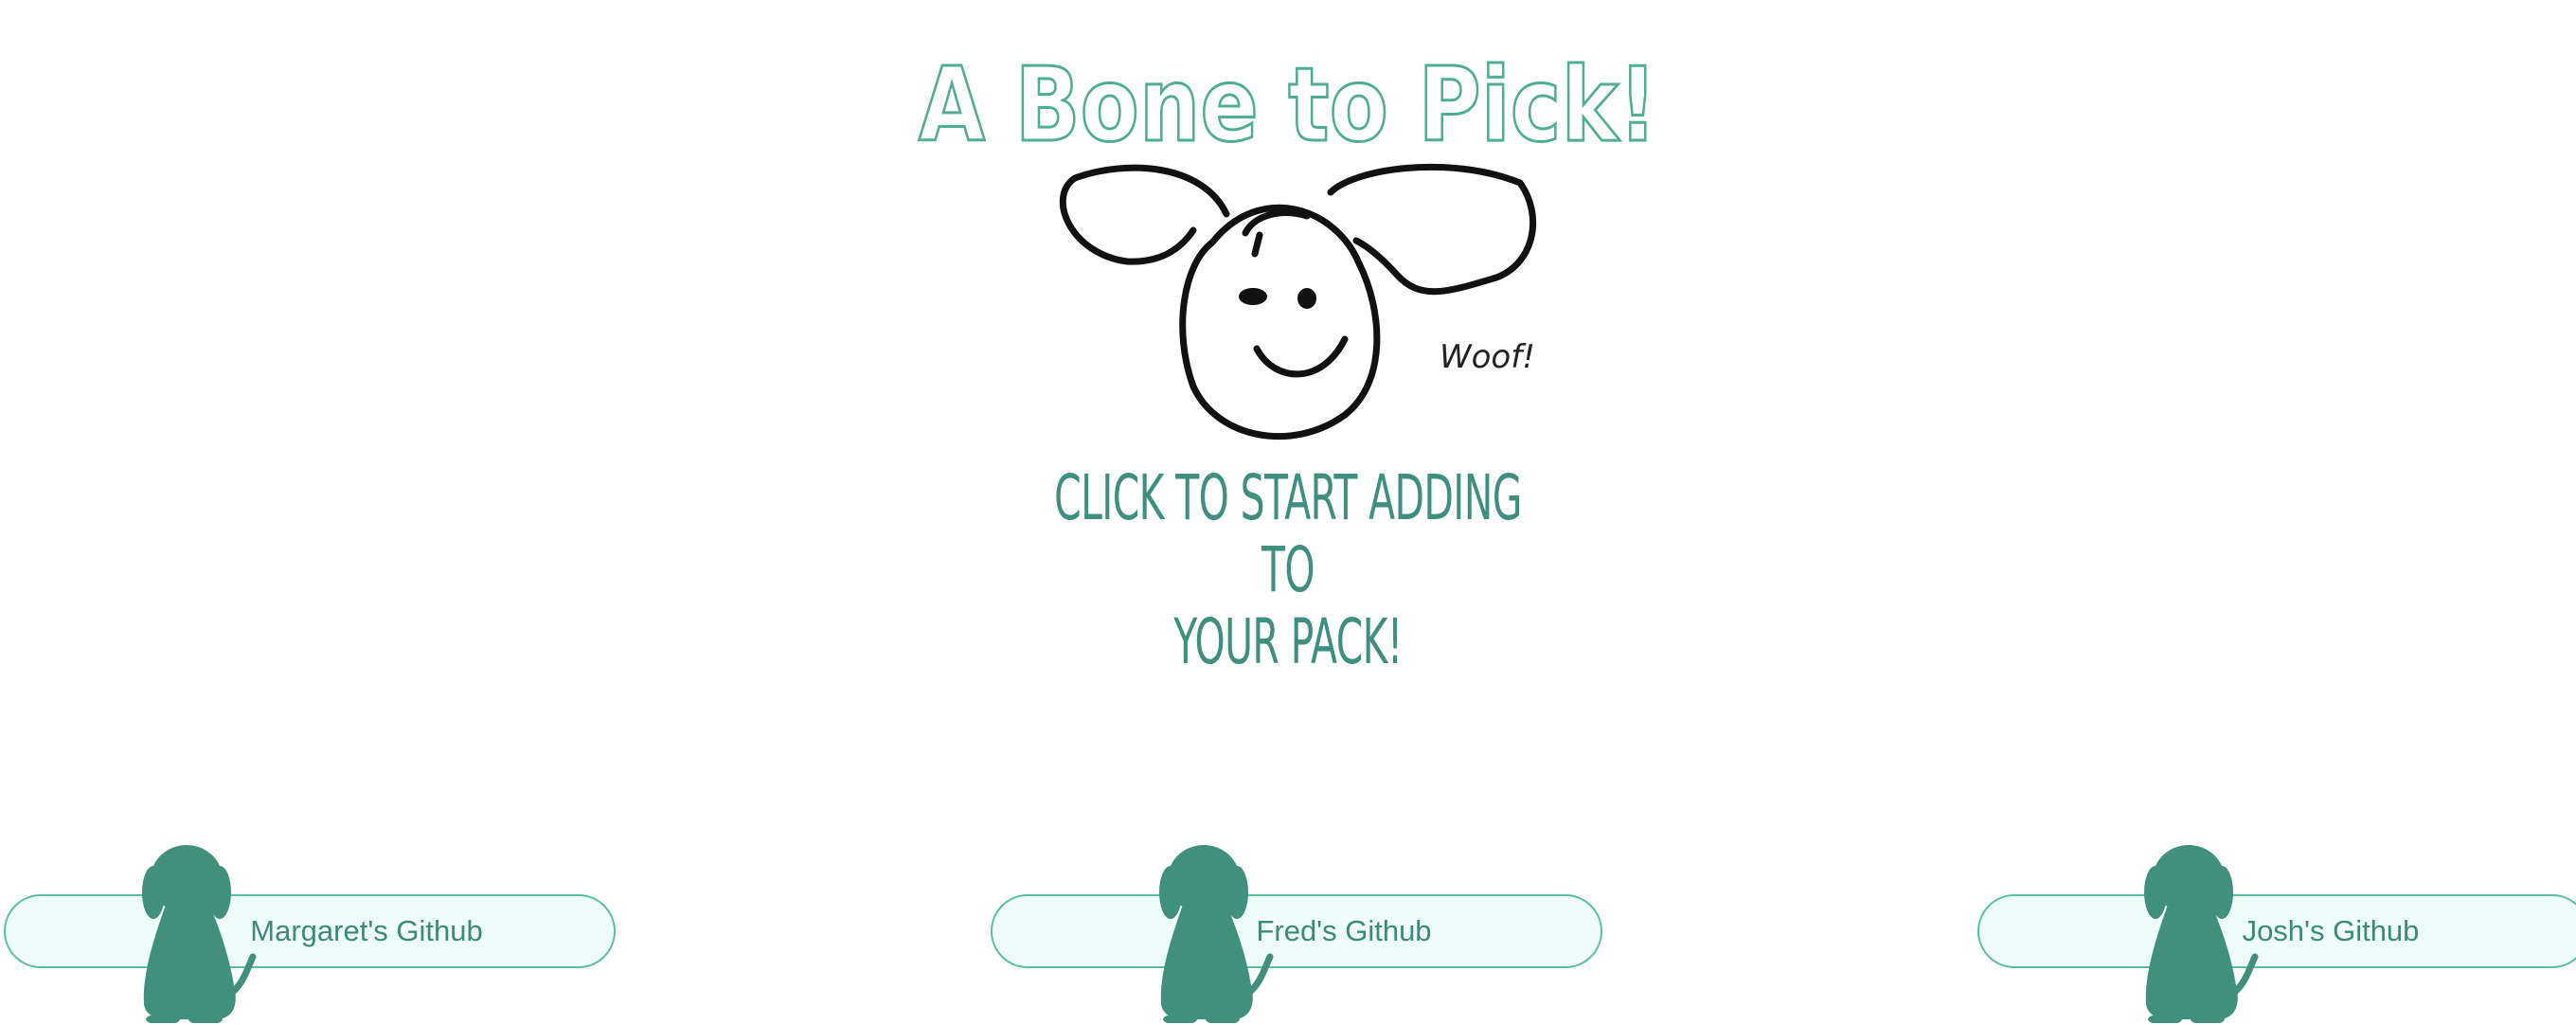 The height and width of the screenshot is (1025, 2576). What do you see at coordinates (1344, 930) in the screenshot?
I see `fred-github-label: Fred's Github` at bounding box center [1344, 930].